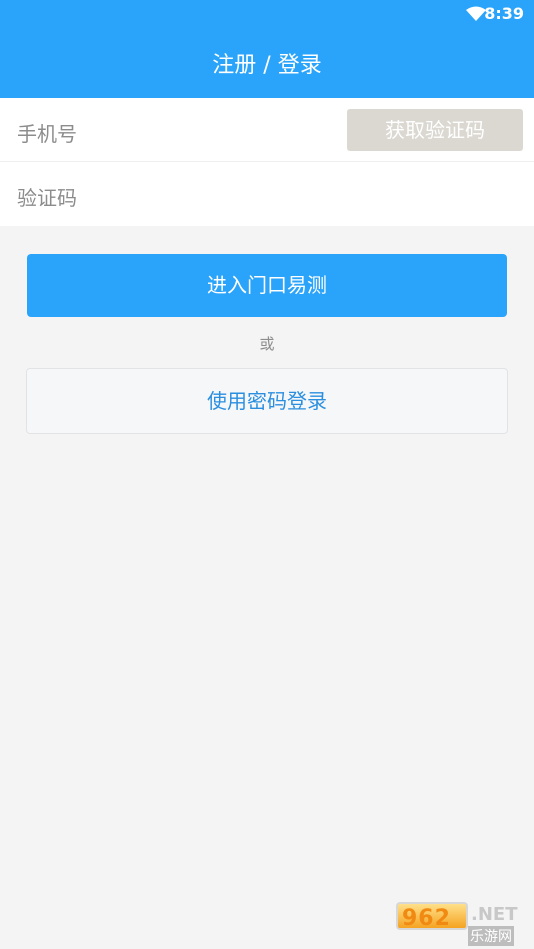 This screenshot has height=949, width=534. Describe the element at coordinates (267, 65) in the screenshot. I see `page-title: 注册 / 登录` at that location.